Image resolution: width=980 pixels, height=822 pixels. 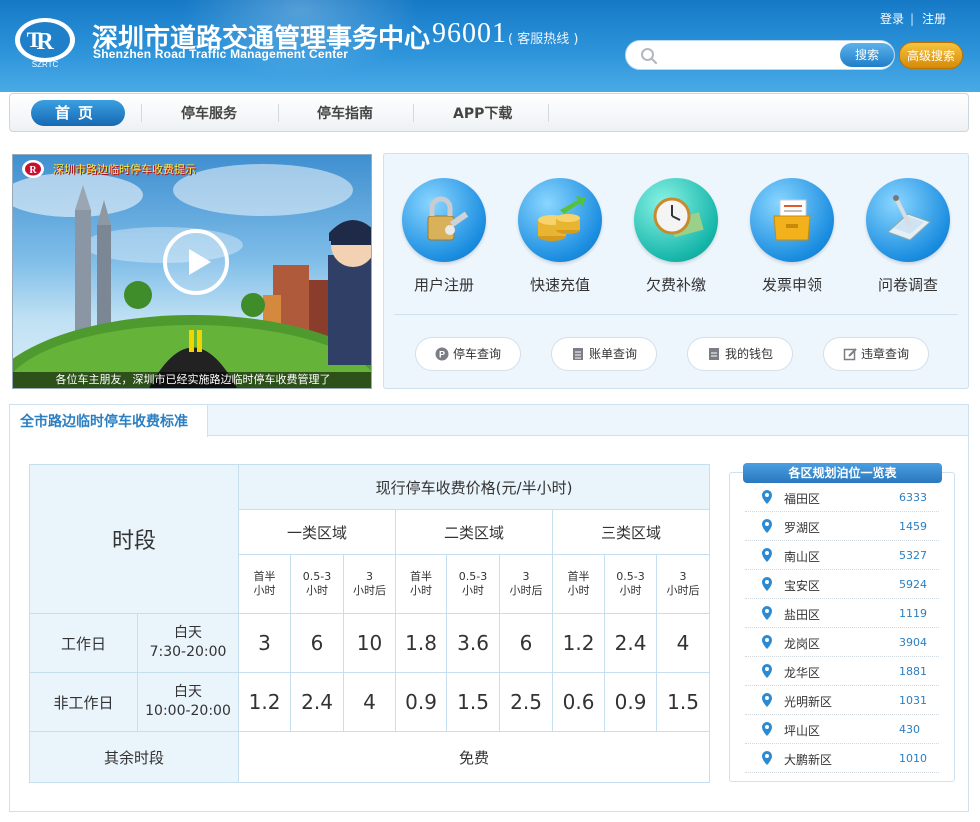 What do you see at coordinates (913, 671) in the screenshot?
I see `district-count: 1881` at bounding box center [913, 671].